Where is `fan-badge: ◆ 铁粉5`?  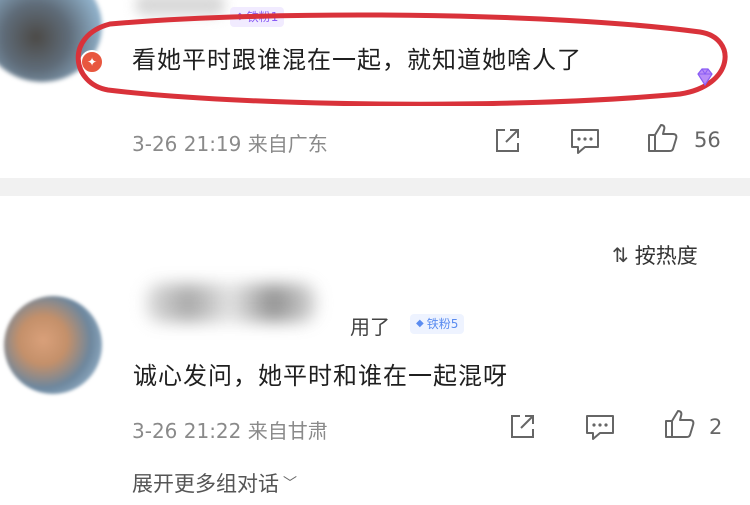
fan-badge: ◆ 铁粉5 is located at coordinates (437, 324).